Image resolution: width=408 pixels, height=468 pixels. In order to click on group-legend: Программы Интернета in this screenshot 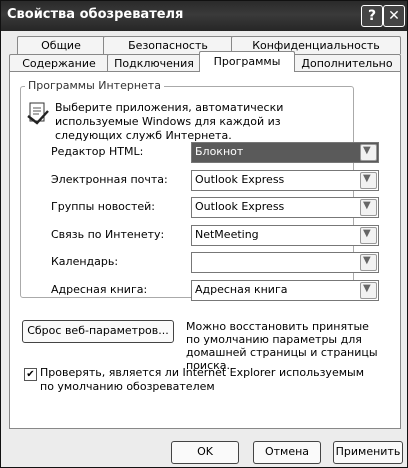, I will do `click(94, 85)`.